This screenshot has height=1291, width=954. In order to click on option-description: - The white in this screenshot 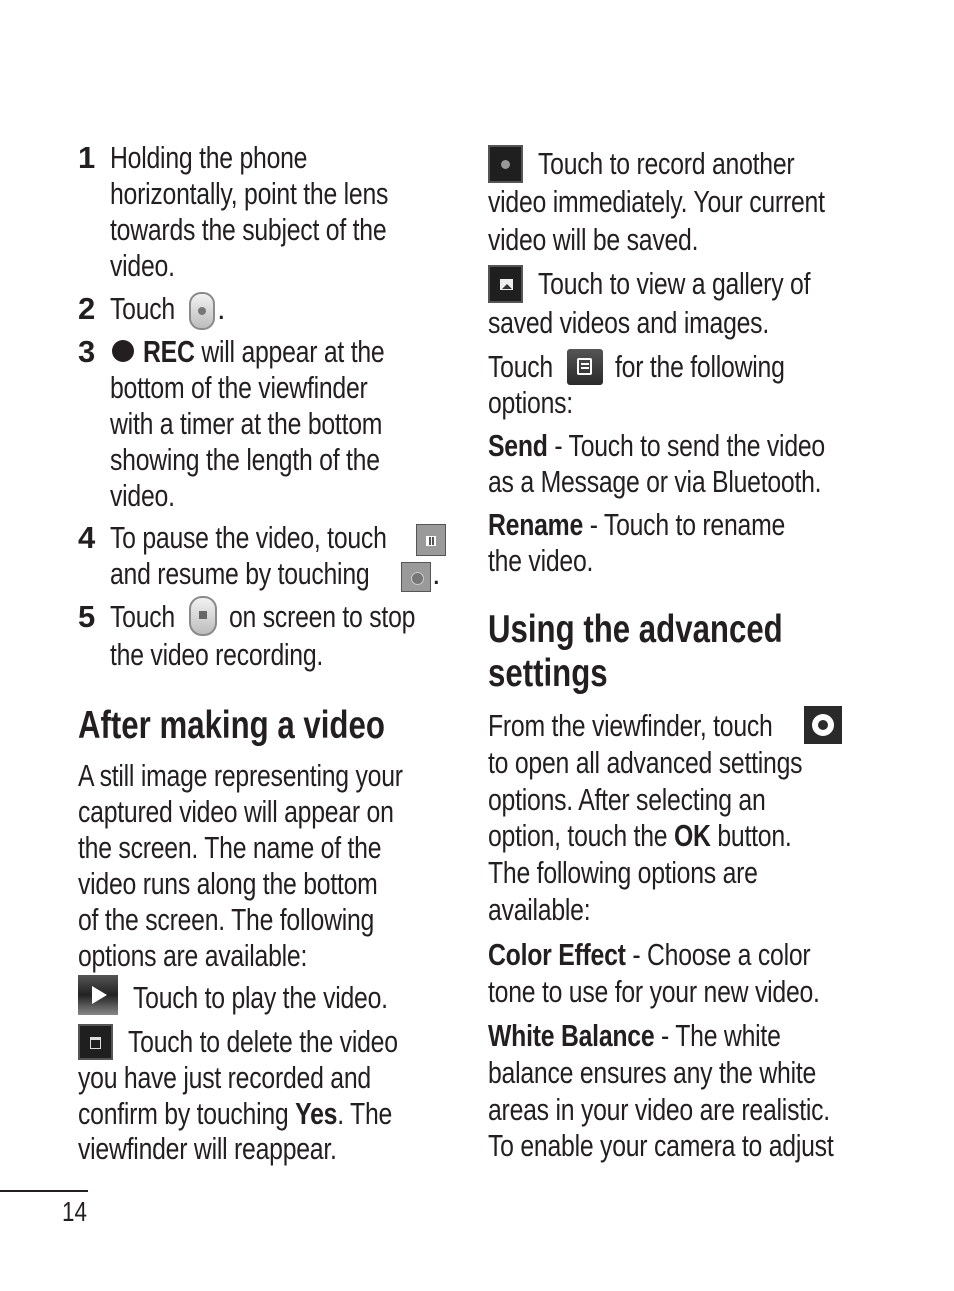, I will do `click(717, 1035)`.